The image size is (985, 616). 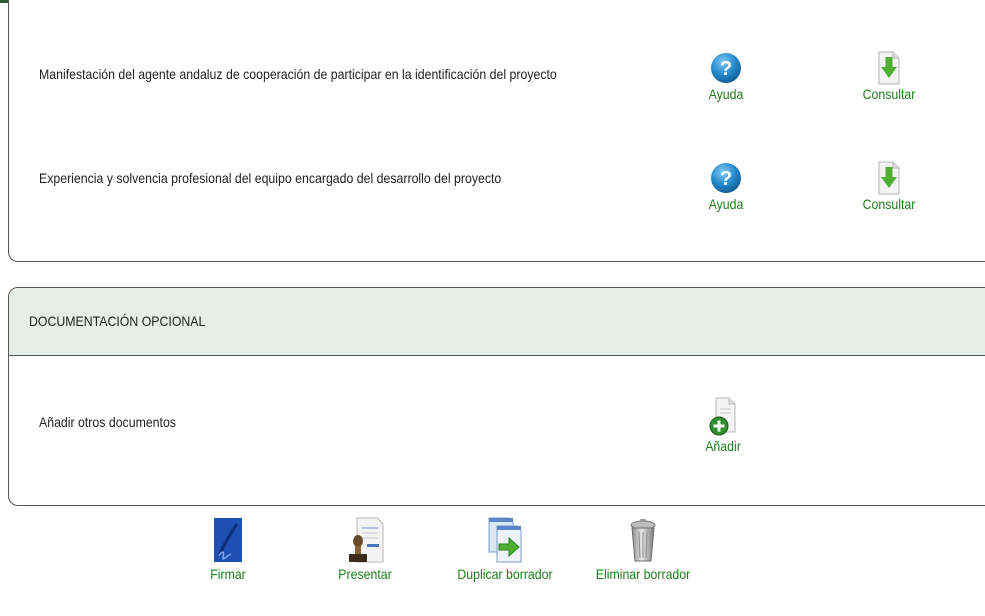 What do you see at coordinates (723, 446) in the screenshot?
I see `add-label: Añadir` at bounding box center [723, 446].